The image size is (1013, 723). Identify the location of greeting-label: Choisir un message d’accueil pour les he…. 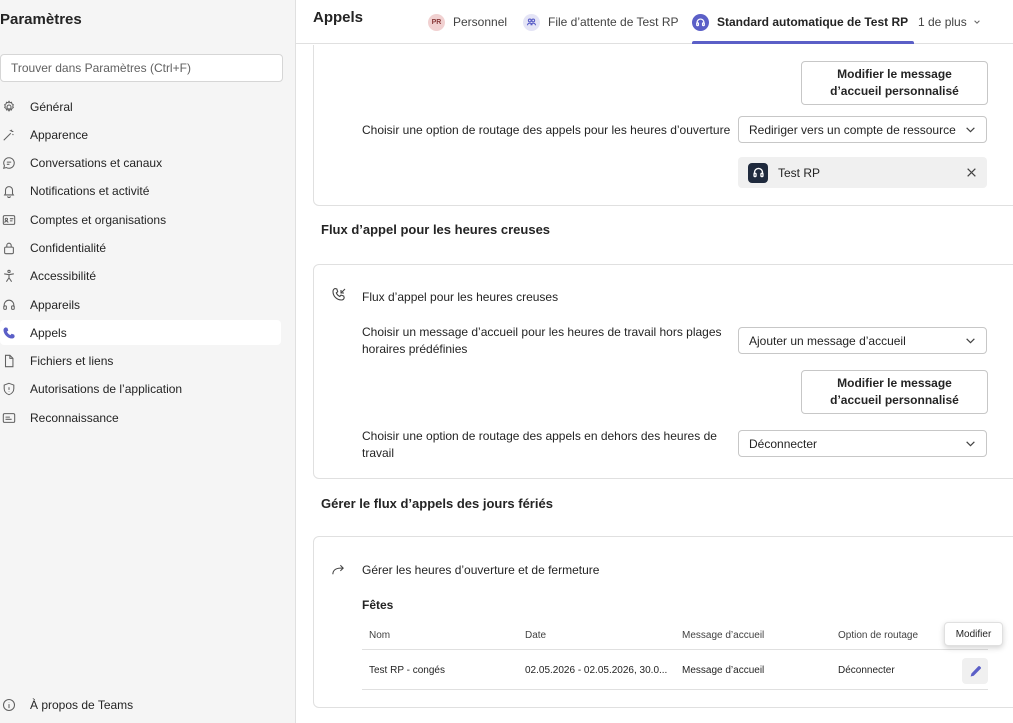
(542, 340).